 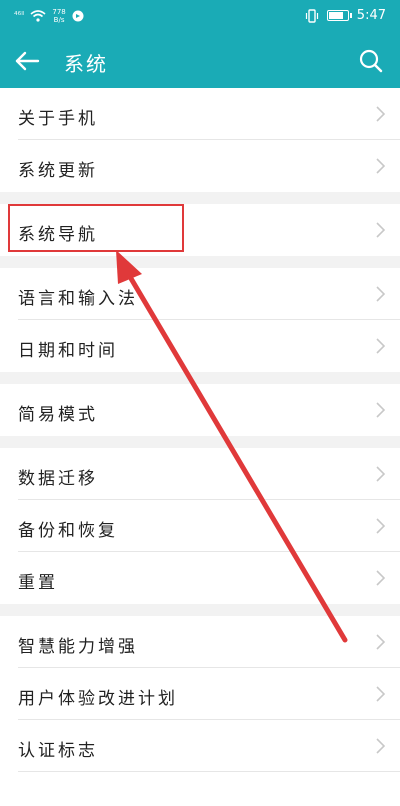 What do you see at coordinates (68, 351) in the screenshot?
I see `settings-item-label: 日期和时间` at bounding box center [68, 351].